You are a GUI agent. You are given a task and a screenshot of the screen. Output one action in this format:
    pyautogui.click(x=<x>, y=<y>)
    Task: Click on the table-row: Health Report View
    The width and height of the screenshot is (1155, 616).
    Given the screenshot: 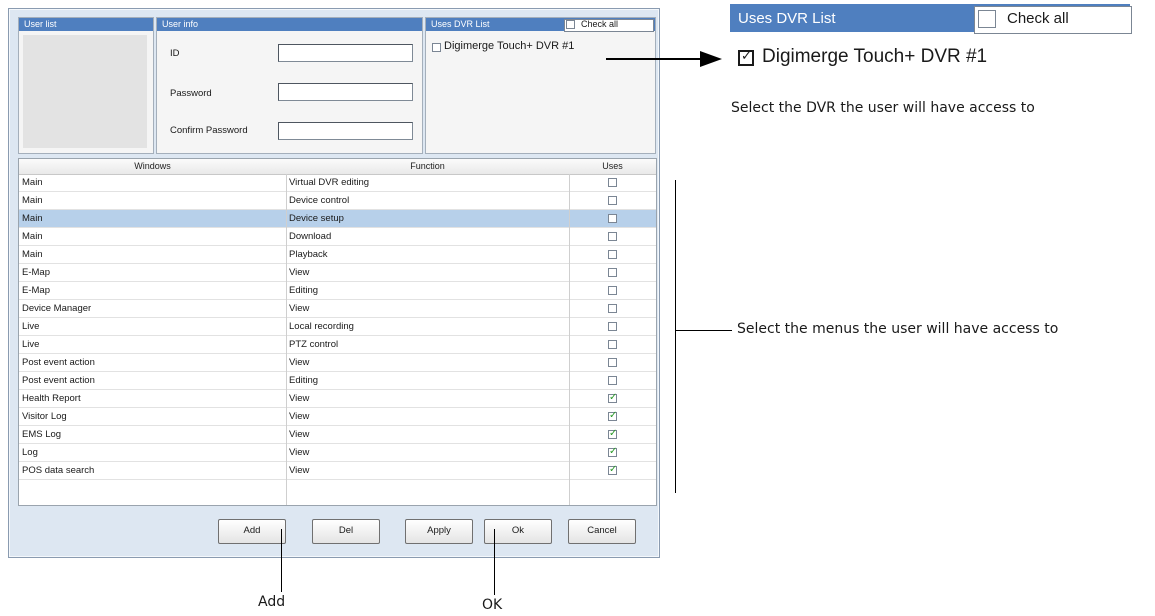 What is the action you would take?
    pyautogui.click(x=337, y=399)
    